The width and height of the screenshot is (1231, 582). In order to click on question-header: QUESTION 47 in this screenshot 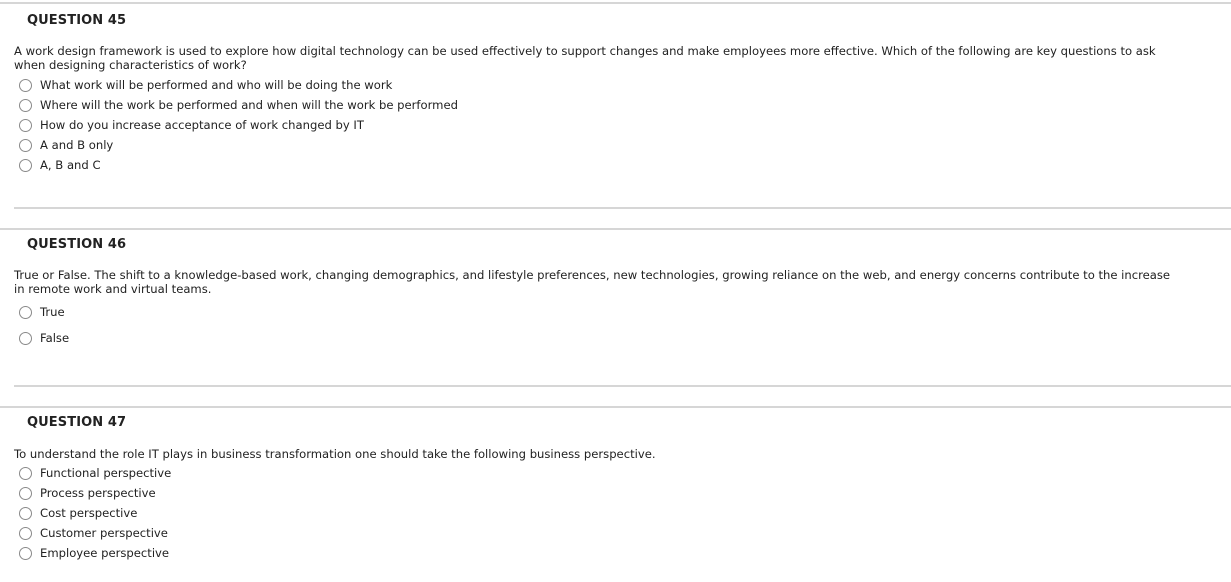, I will do `click(77, 422)`.